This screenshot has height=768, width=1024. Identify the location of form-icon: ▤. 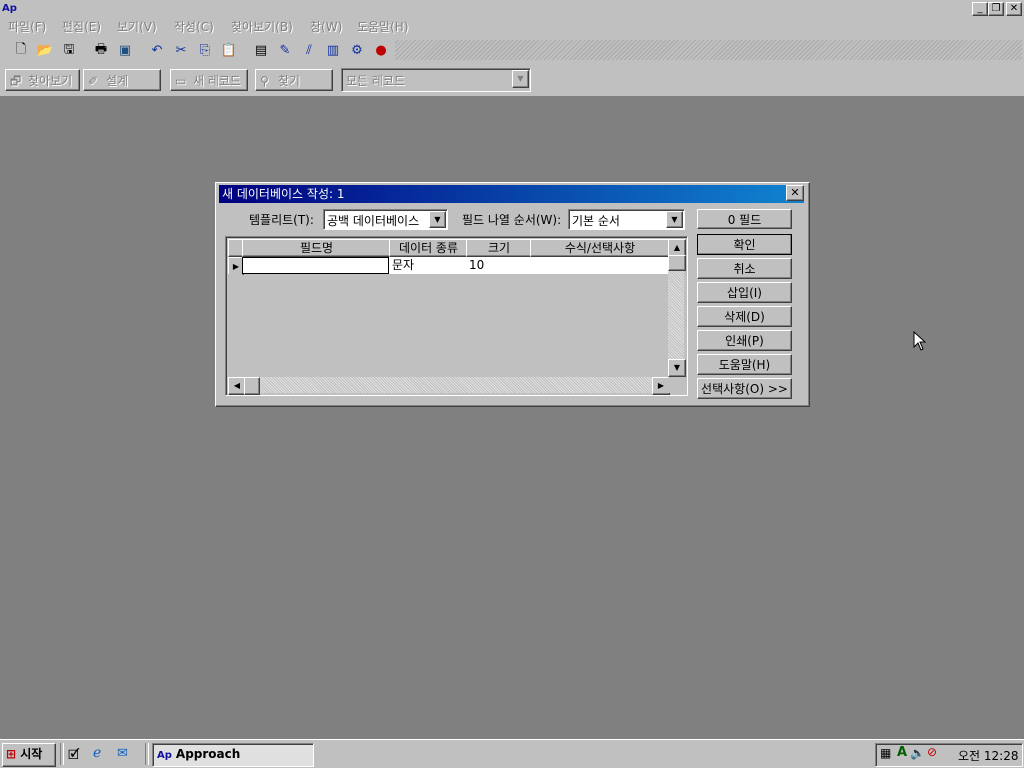
(261, 50).